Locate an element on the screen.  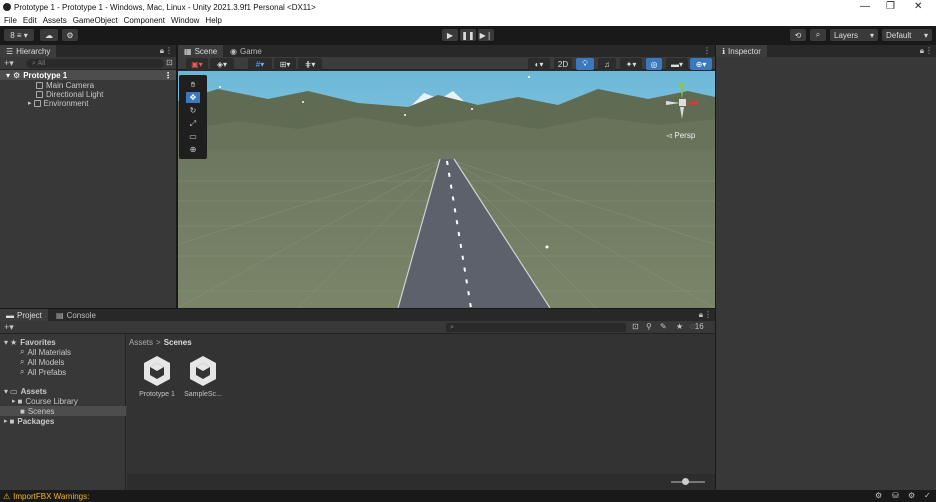
account-button: 8 ≡ ▾ is located at coordinates (19, 35).